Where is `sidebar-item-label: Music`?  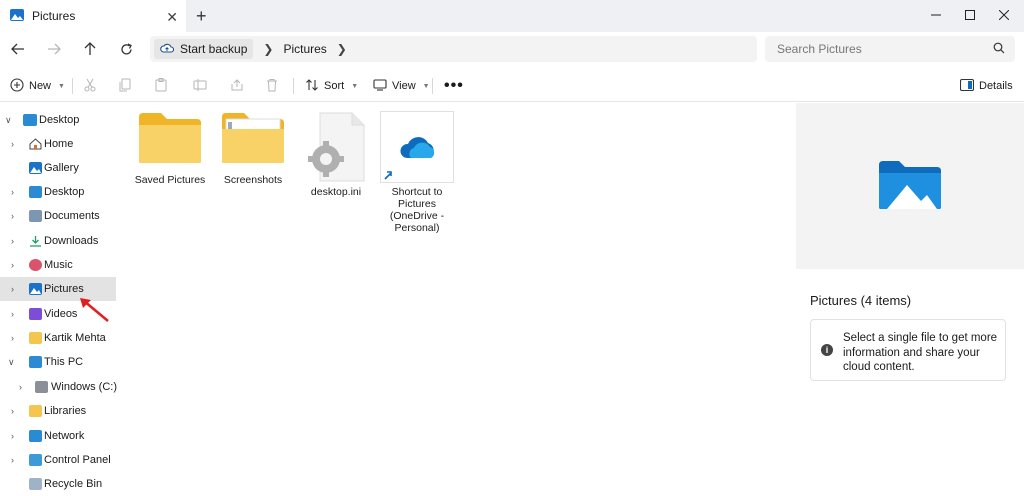
sidebar-item-label: Music is located at coordinates (58, 265).